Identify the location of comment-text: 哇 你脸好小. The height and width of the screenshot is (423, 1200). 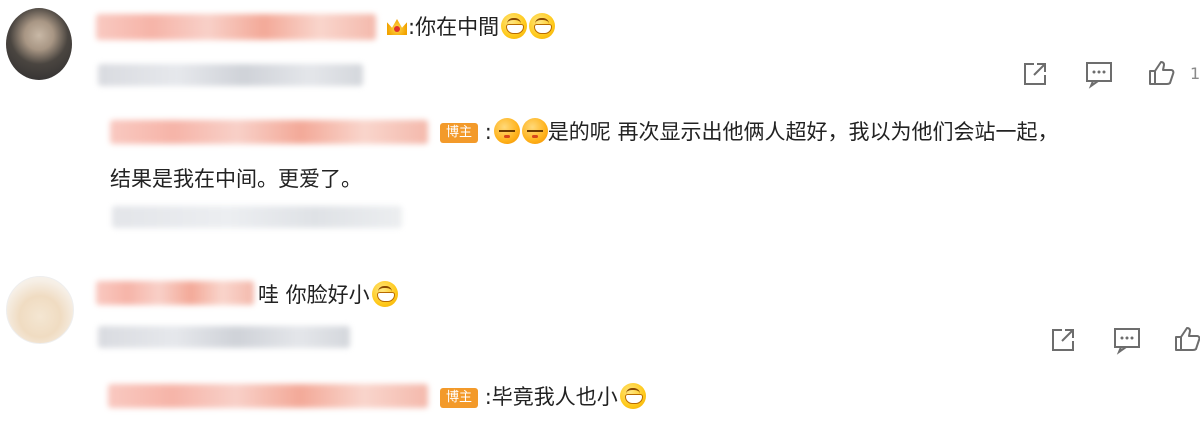
(328, 295).